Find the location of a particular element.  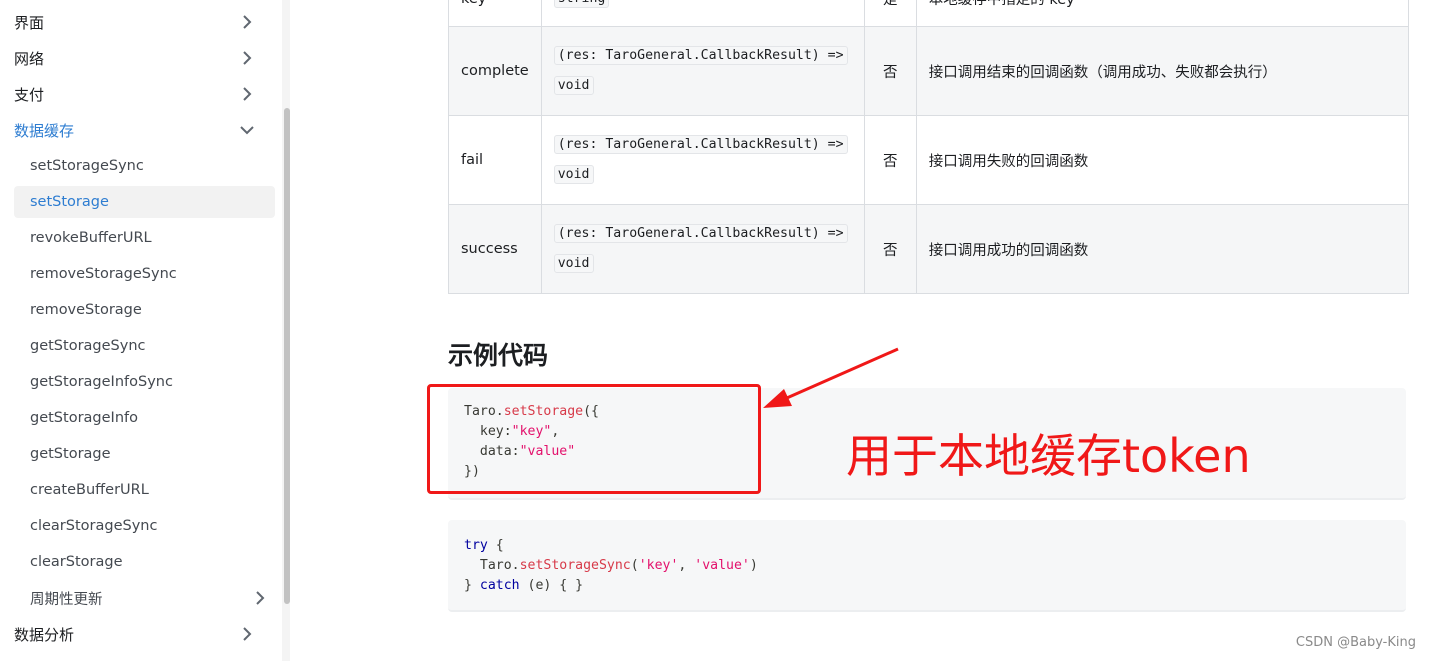

sidebar-item-createBufferURL: createBufferURL is located at coordinates (144, 490).